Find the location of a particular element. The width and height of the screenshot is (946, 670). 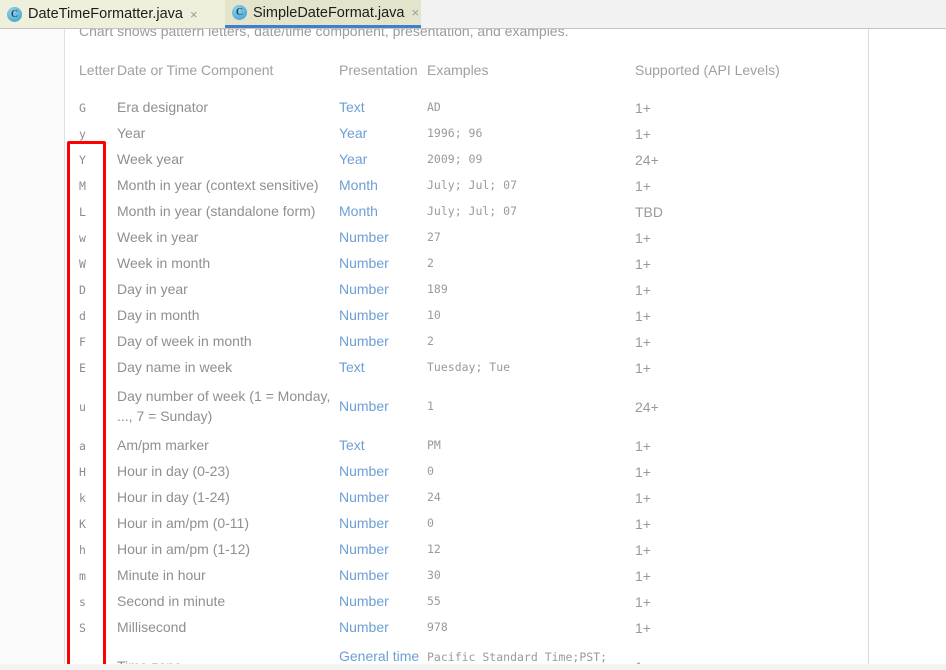

cell-component: Day name in week is located at coordinates (175, 367).